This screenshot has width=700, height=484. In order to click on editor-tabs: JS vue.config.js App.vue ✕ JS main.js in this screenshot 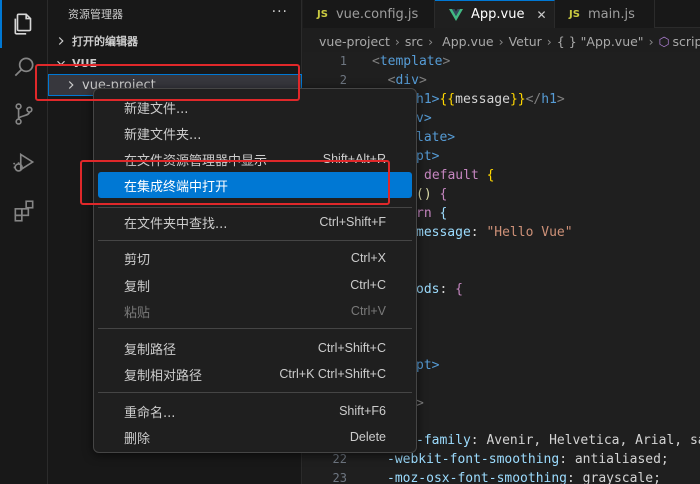, I will do `click(501, 14)`.